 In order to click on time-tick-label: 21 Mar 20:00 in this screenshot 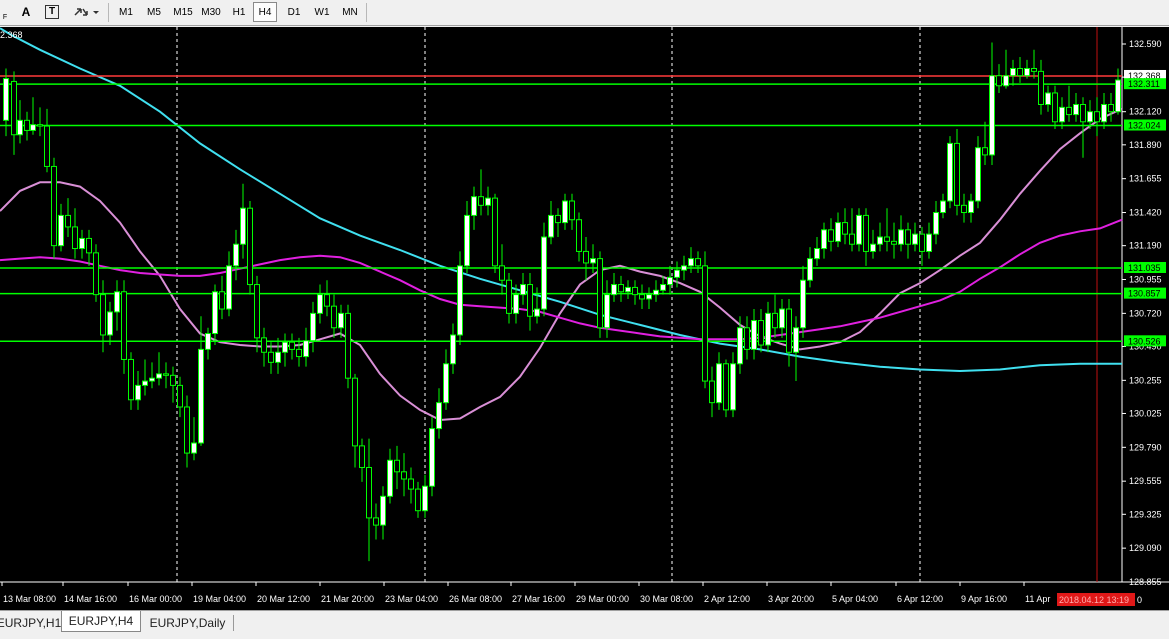, I will do `click(347, 599)`.